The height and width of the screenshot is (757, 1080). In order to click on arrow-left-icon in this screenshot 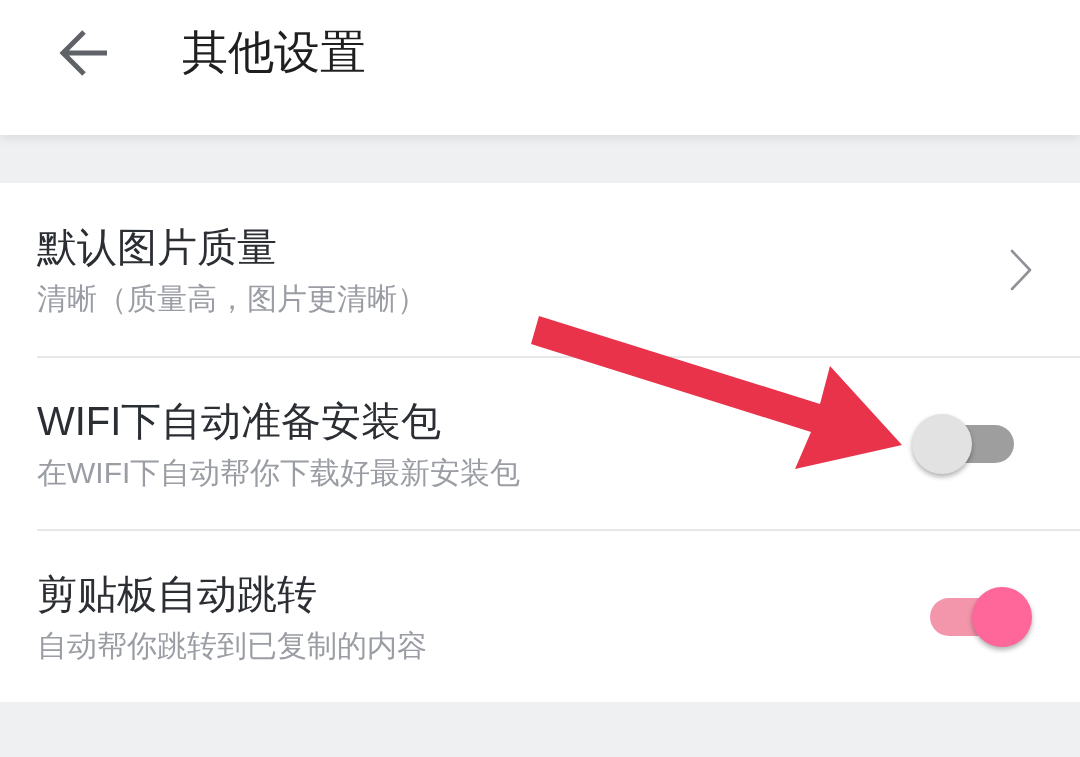, I will do `click(84, 52)`.